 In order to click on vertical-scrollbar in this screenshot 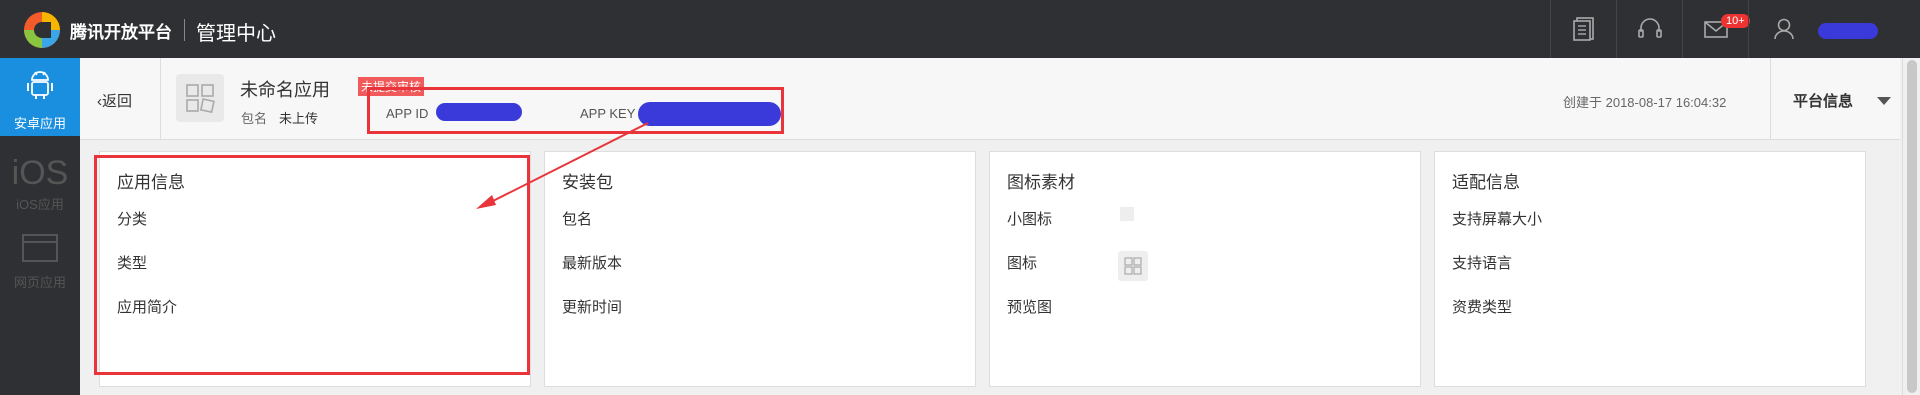, I will do `click(1911, 226)`.